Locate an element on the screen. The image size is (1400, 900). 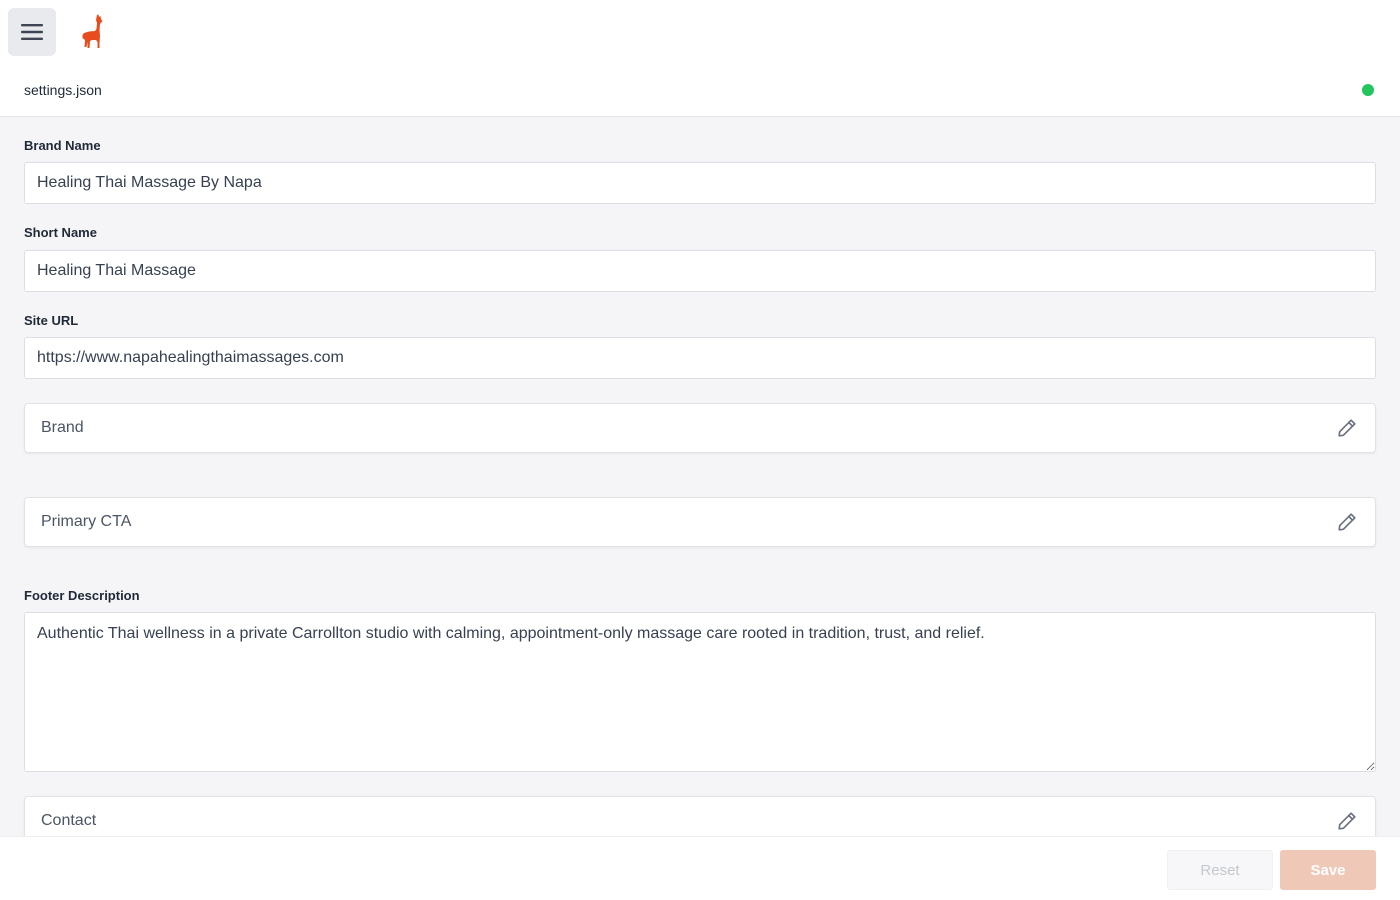
site-url-input is located at coordinates (700, 358).